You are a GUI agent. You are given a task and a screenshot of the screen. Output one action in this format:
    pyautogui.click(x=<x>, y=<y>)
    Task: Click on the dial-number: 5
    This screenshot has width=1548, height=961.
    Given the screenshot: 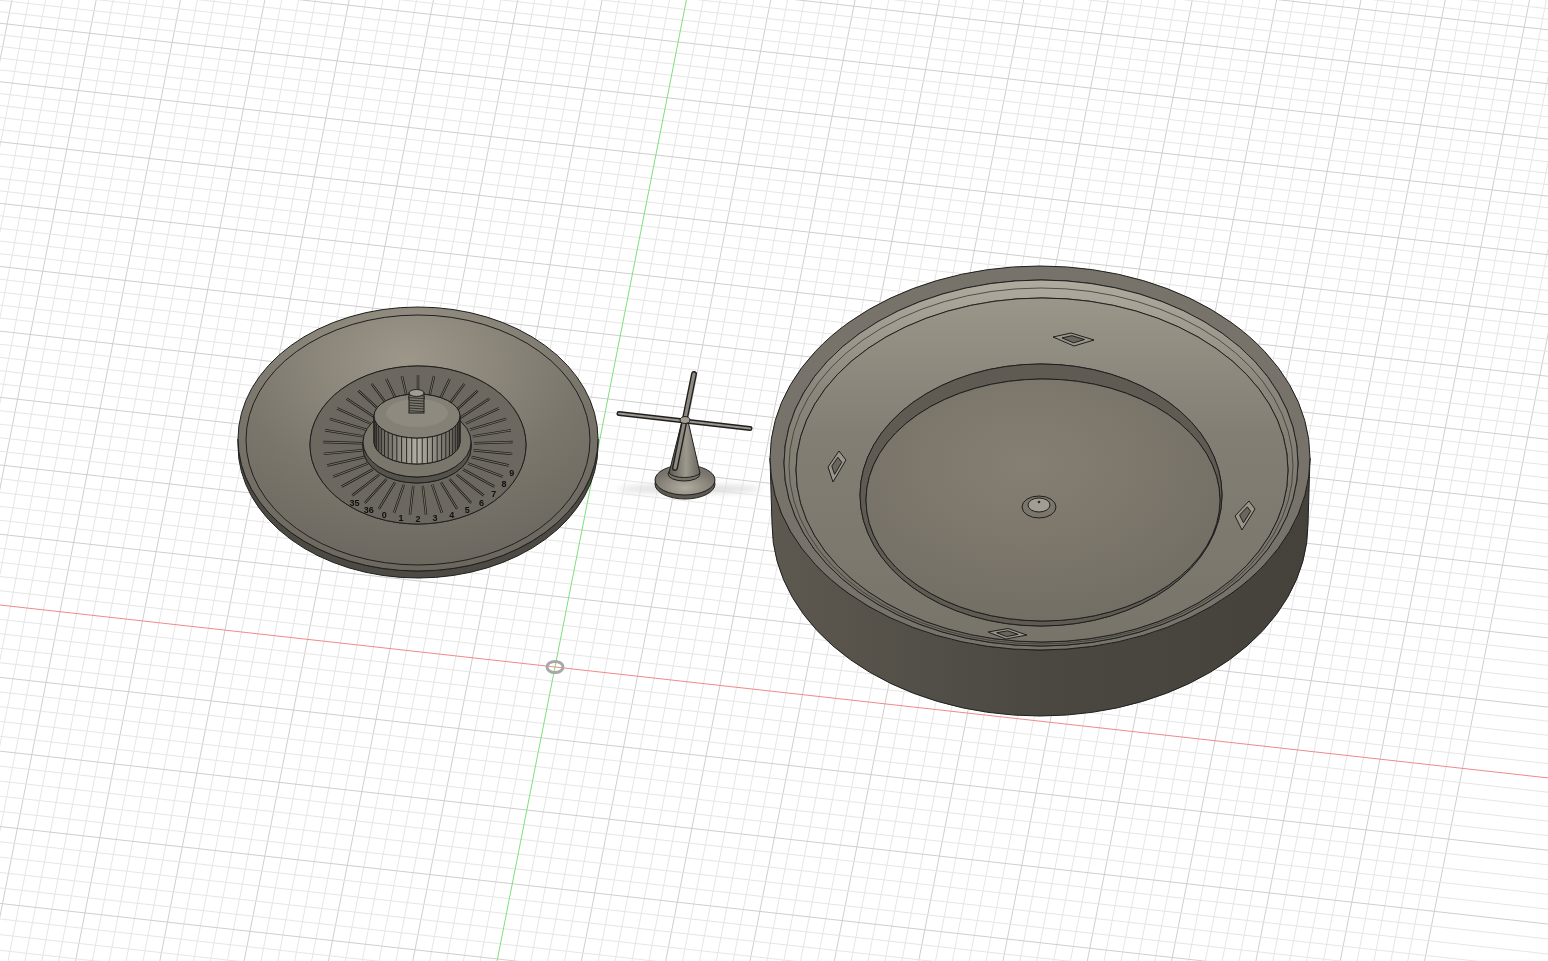 What is the action you would take?
    pyautogui.click(x=467, y=509)
    